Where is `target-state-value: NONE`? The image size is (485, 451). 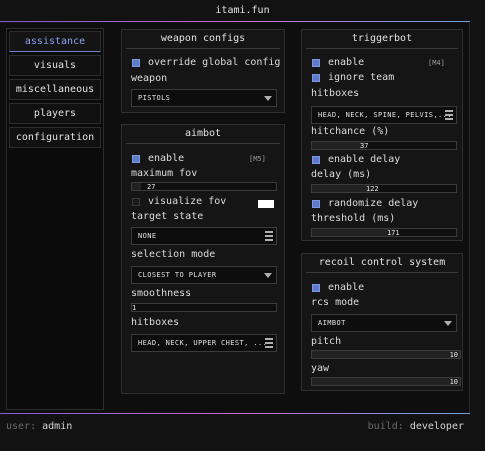 target-state-value: NONE is located at coordinates (147, 236).